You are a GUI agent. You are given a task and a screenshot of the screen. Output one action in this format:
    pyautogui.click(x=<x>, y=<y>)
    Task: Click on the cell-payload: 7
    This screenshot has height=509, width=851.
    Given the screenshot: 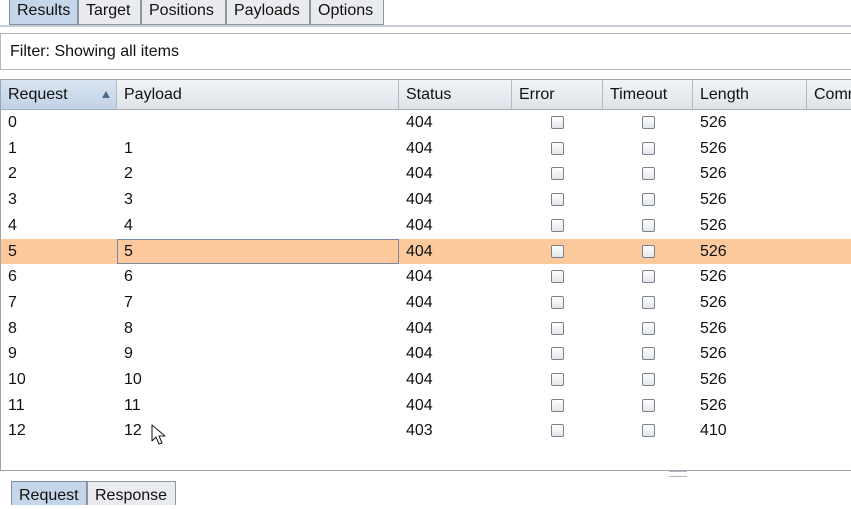 What is the action you would take?
    pyautogui.click(x=128, y=302)
    